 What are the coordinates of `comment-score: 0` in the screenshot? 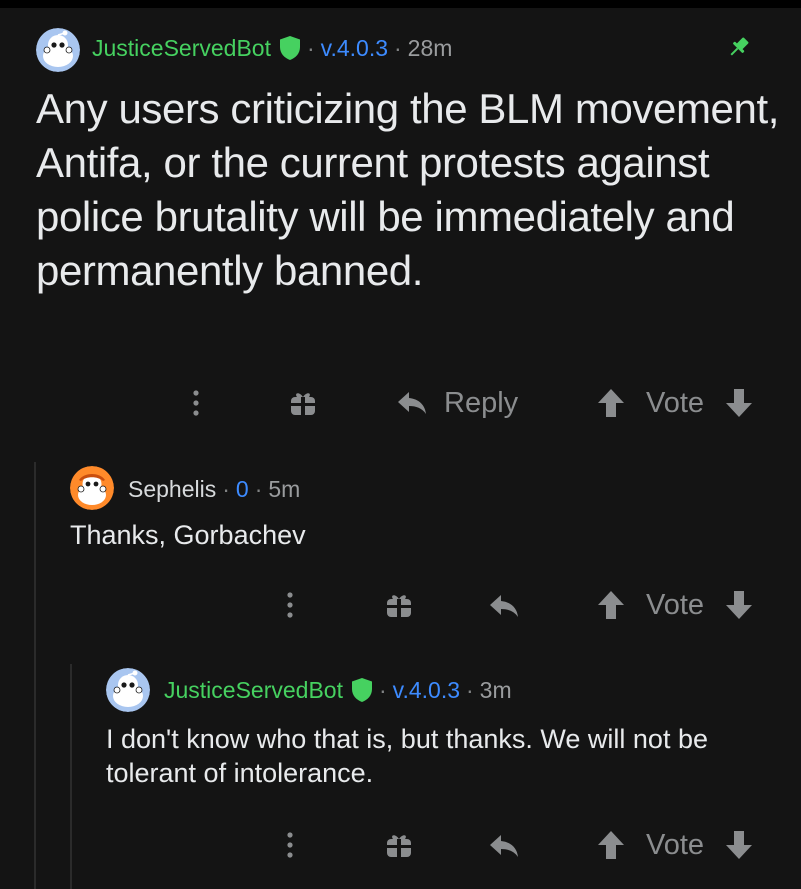 It's located at (242, 488).